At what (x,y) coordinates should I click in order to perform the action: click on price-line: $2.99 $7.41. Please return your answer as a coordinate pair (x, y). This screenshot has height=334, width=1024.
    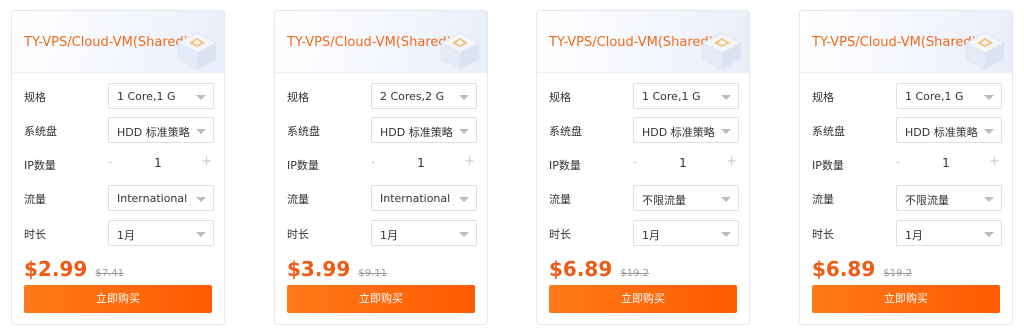
    Looking at the image, I should click on (74, 270).